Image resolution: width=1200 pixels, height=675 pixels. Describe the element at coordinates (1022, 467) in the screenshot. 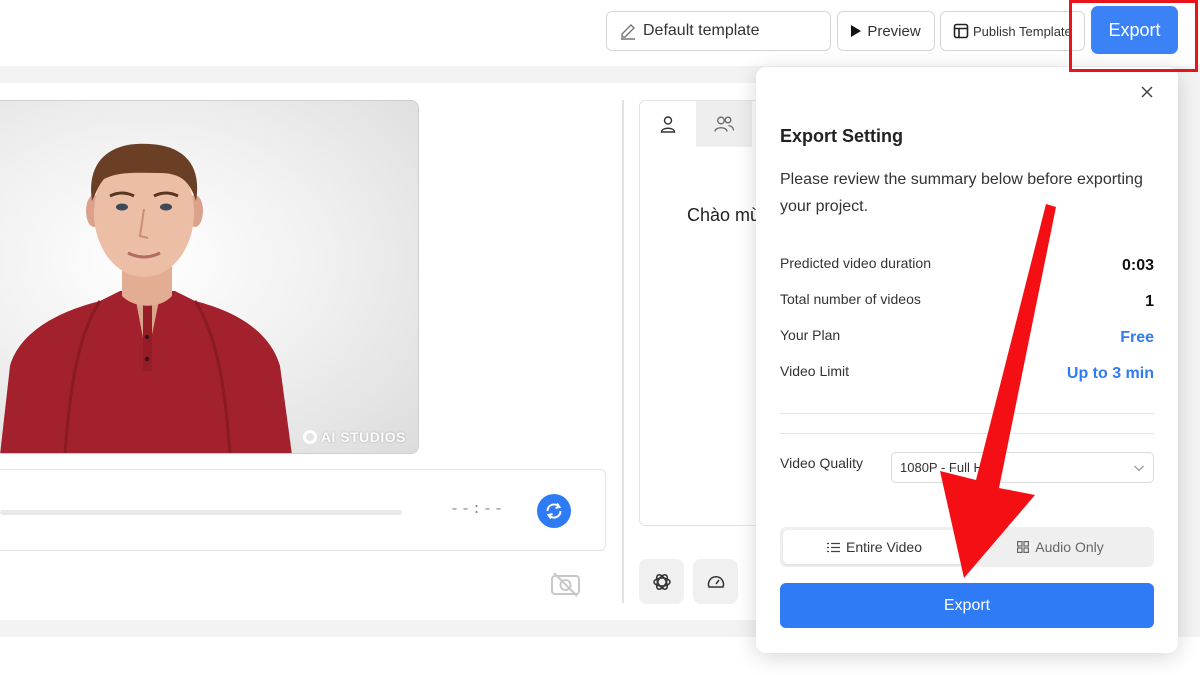

I see `video-quality-select: 1080P - Full HD` at that location.